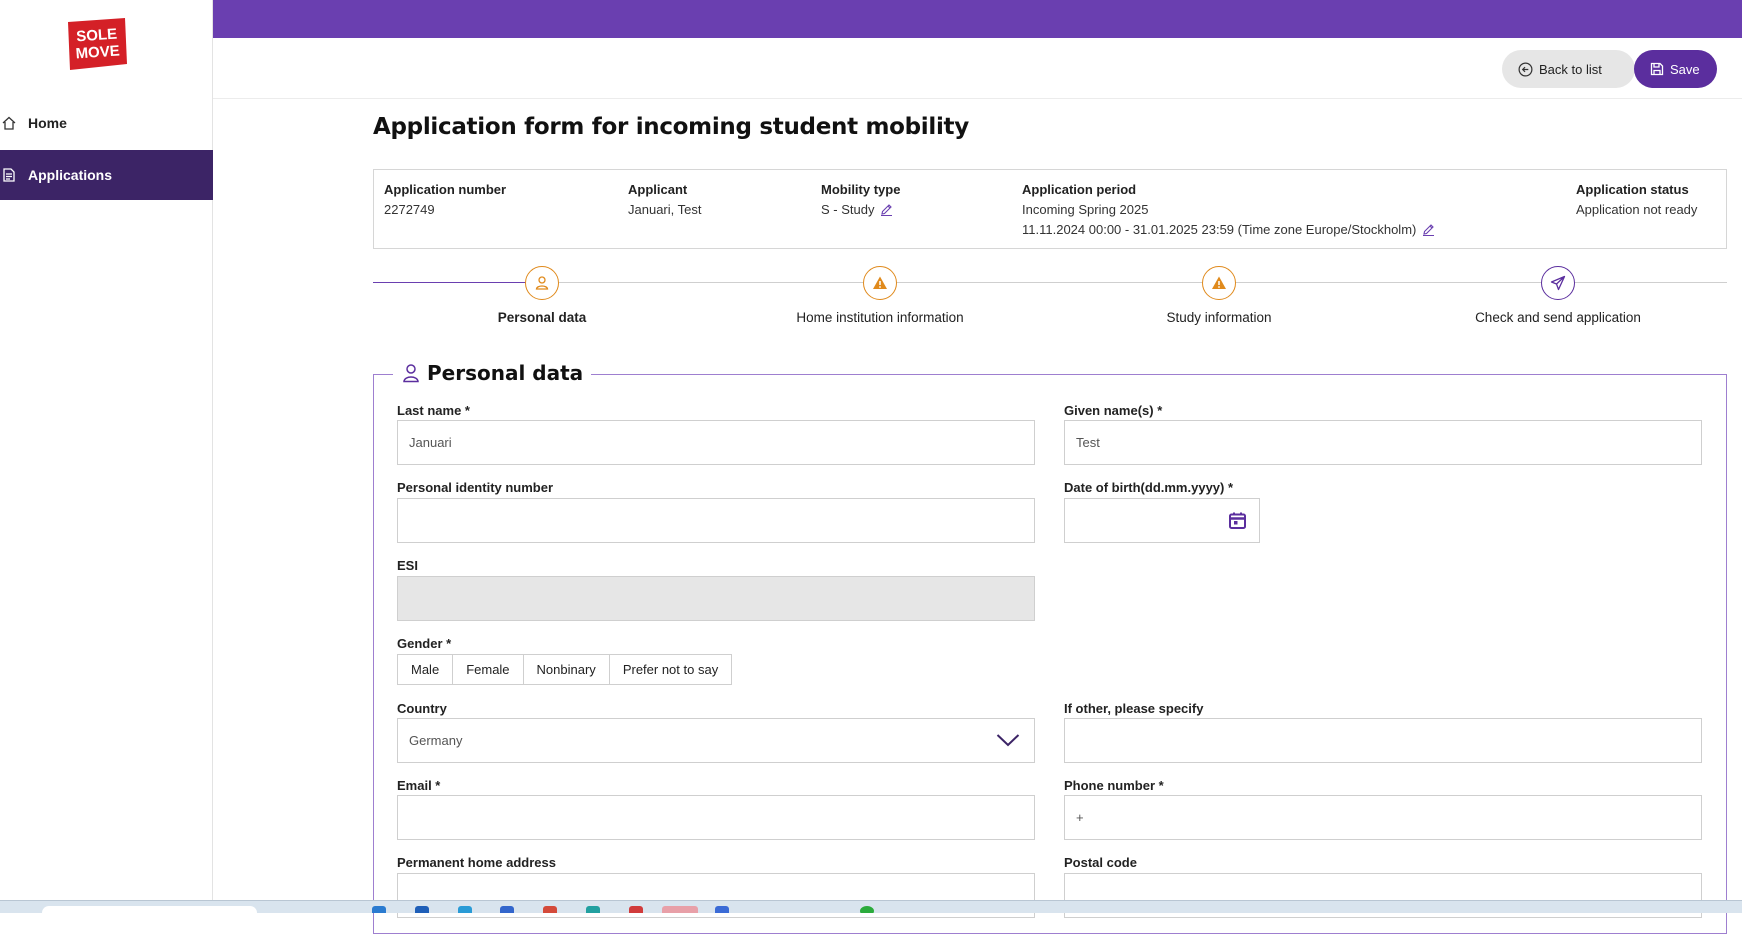 This screenshot has width=1742, height=934. Describe the element at coordinates (1558, 283) in the screenshot. I see `send-icon` at that location.